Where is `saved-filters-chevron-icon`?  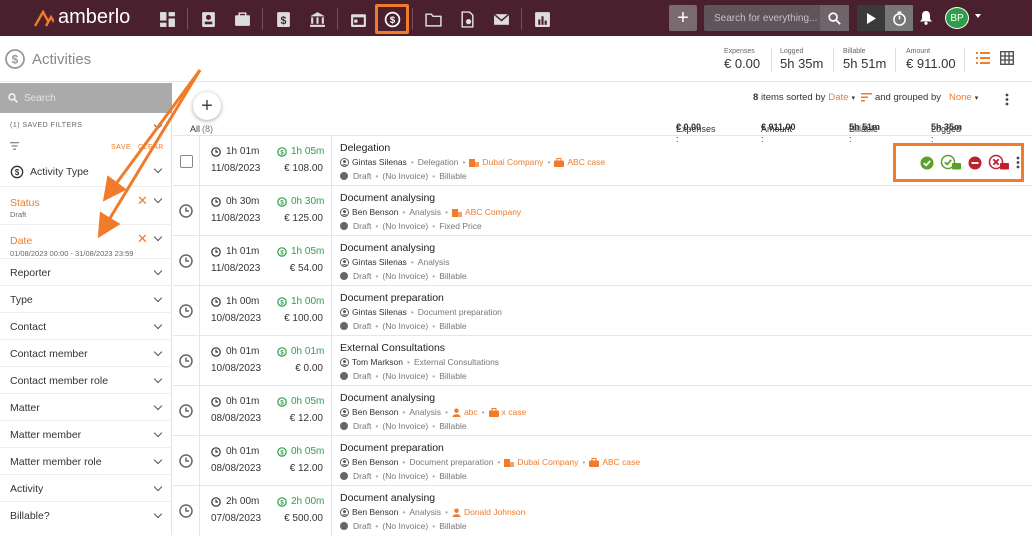
saved-filters-chevron-icon is located at coordinates (158, 125).